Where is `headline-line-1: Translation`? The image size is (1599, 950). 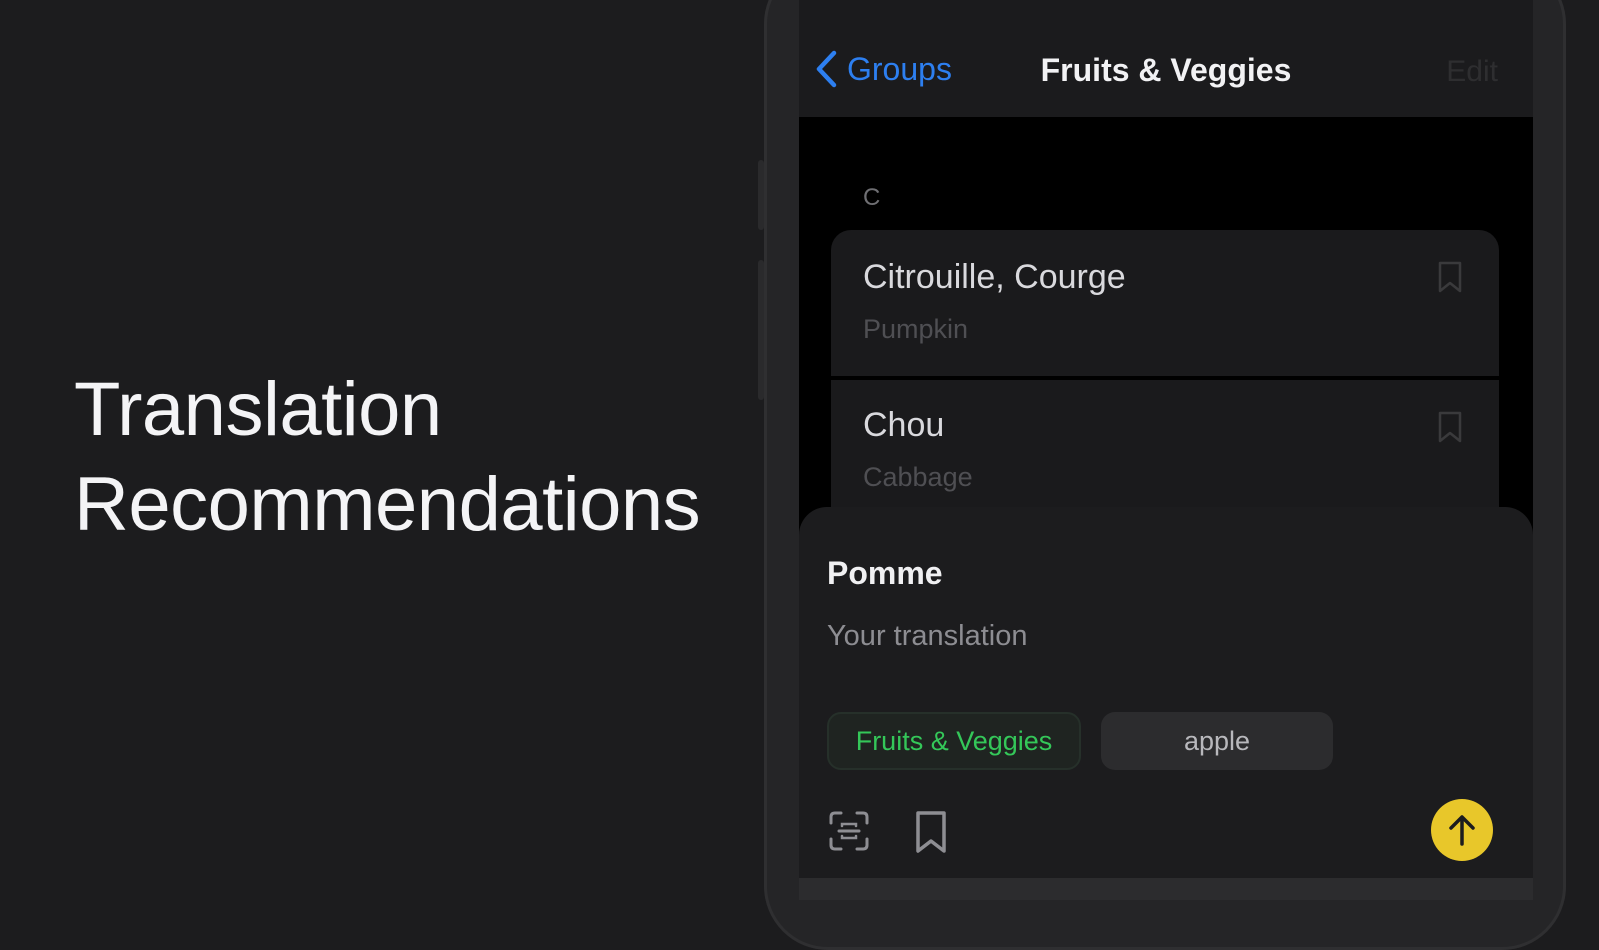
headline-line-1: Translation is located at coordinates (258, 409).